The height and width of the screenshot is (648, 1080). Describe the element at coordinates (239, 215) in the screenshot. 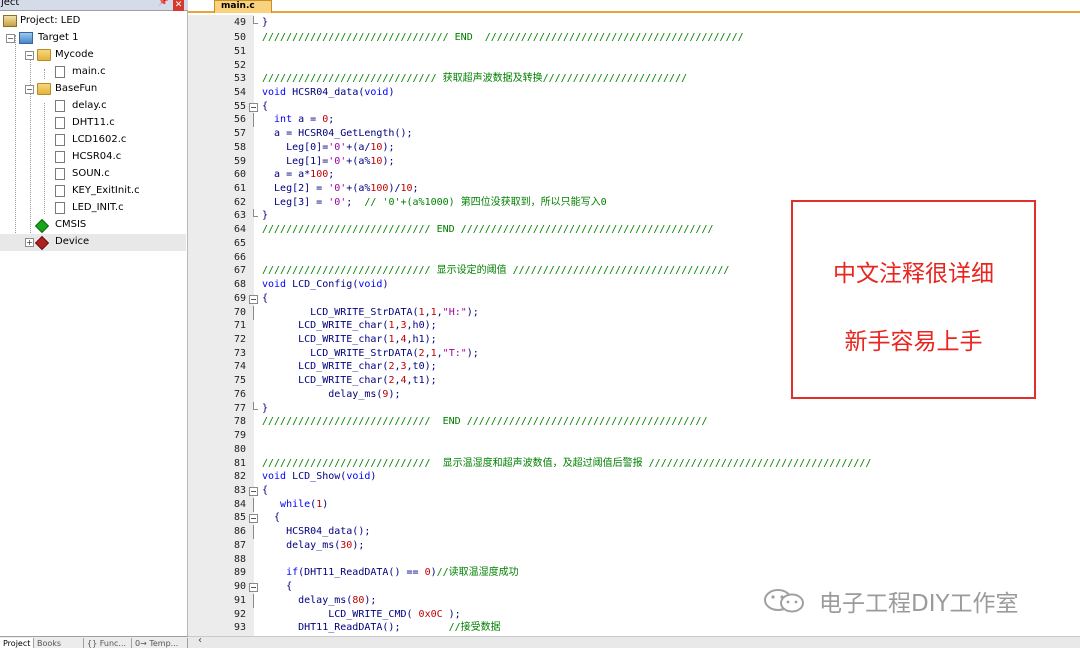

I see `line-number: 63` at that location.